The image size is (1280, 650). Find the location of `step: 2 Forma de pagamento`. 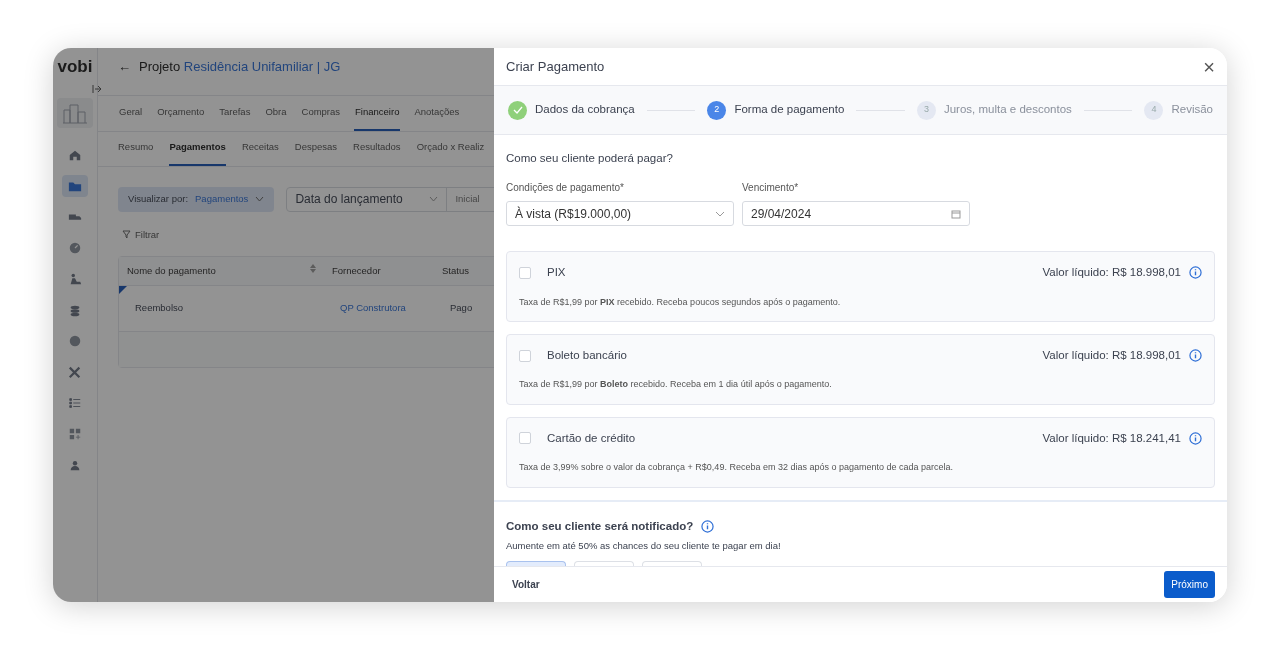

step: 2 Forma de pagamento is located at coordinates (776, 110).